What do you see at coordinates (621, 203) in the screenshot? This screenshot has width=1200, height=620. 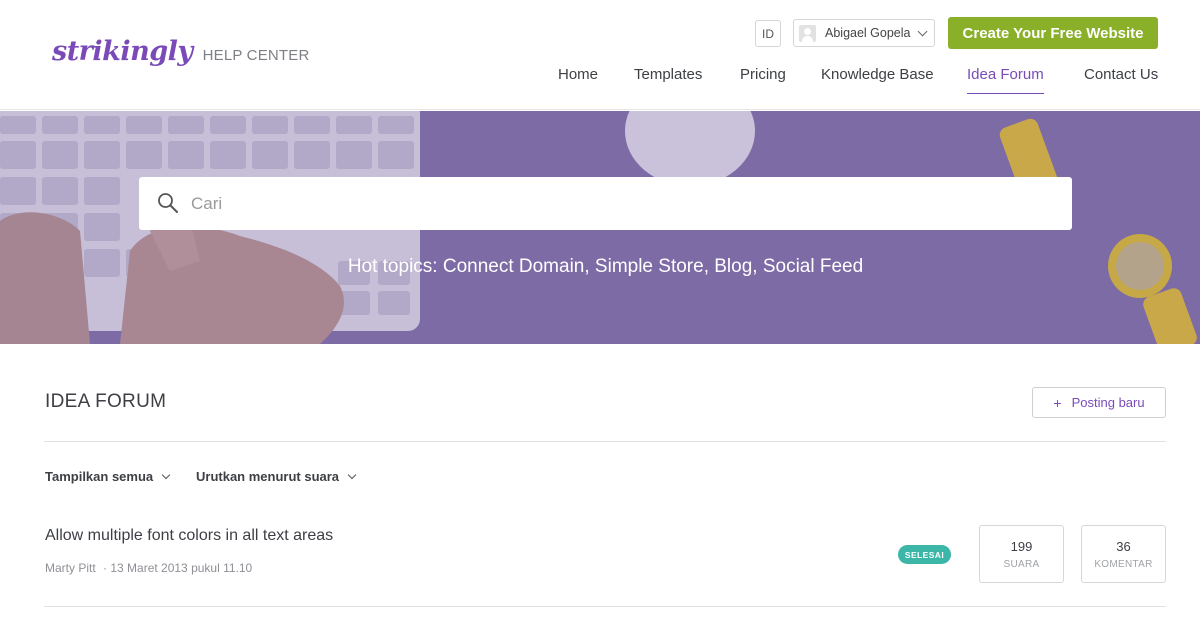 I see `search-input` at bounding box center [621, 203].